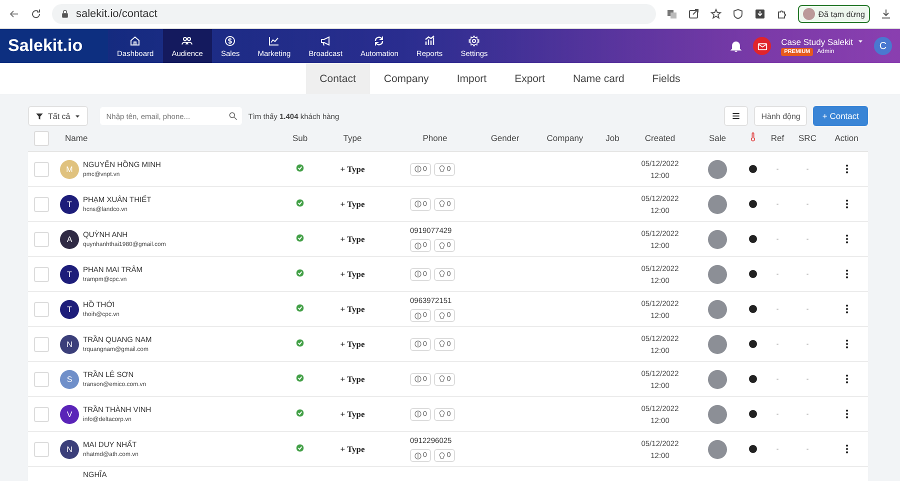 The width and height of the screenshot is (900, 481). What do you see at coordinates (69, 239) in the screenshot?
I see `avatar: A` at bounding box center [69, 239].